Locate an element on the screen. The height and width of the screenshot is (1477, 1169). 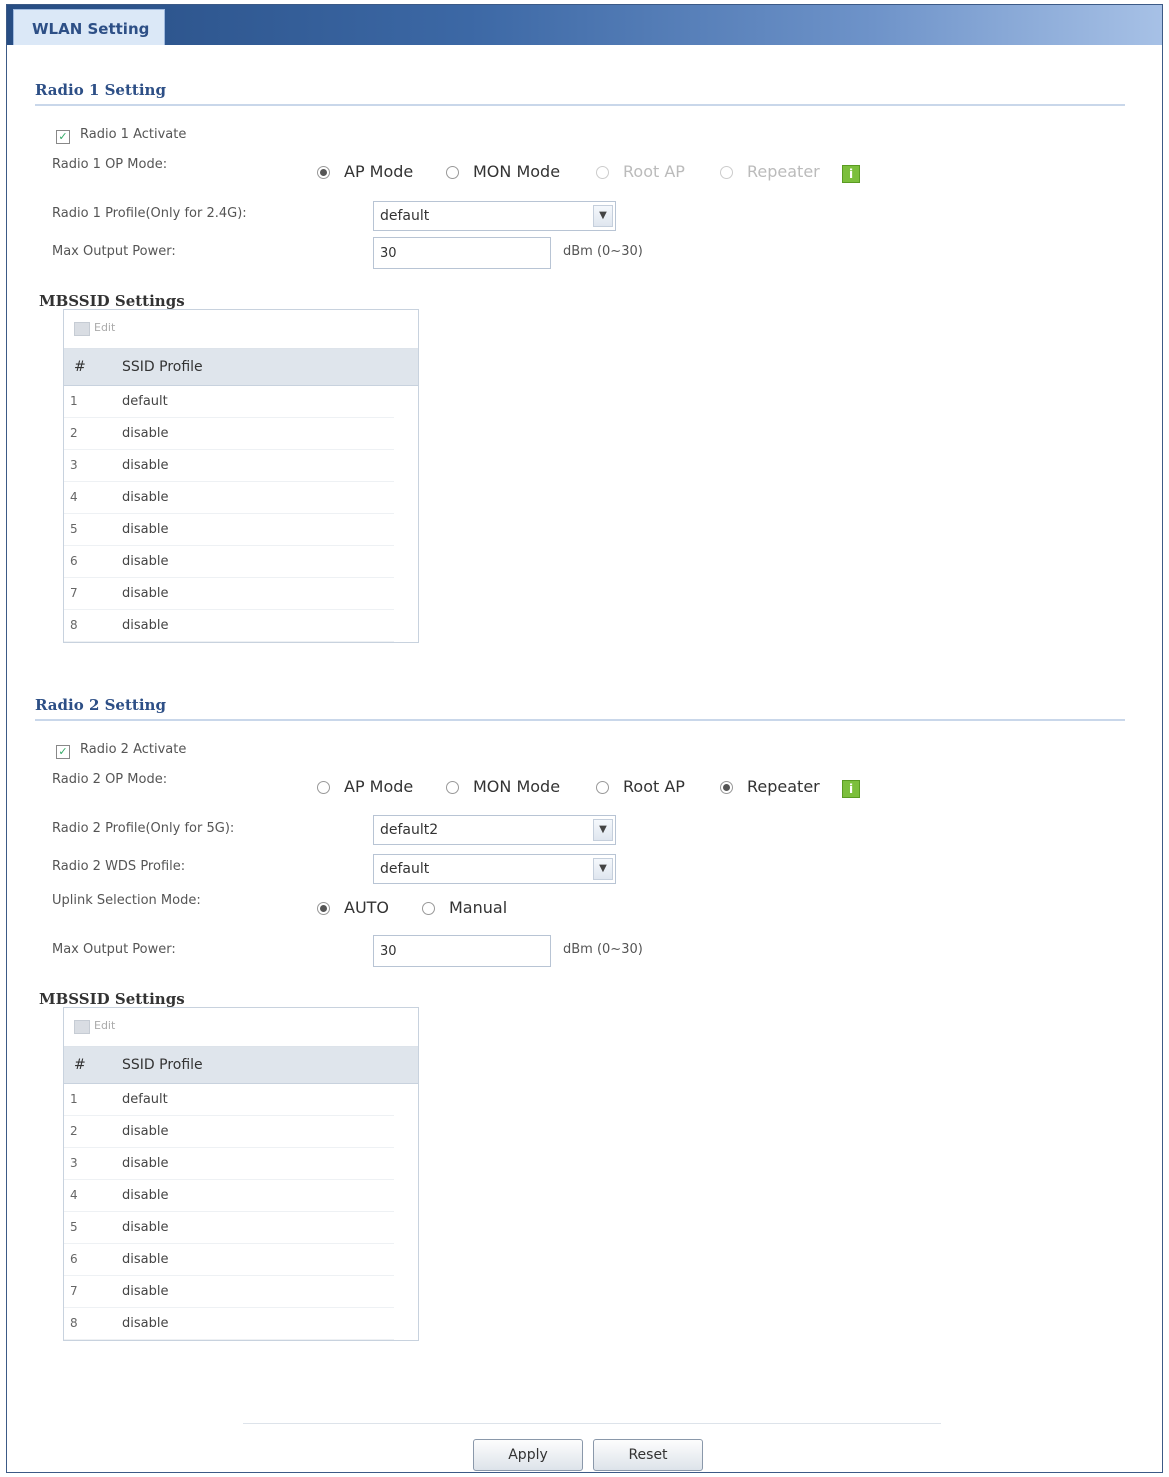
table-toolbar: Edit is located at coordinates (241, 329).